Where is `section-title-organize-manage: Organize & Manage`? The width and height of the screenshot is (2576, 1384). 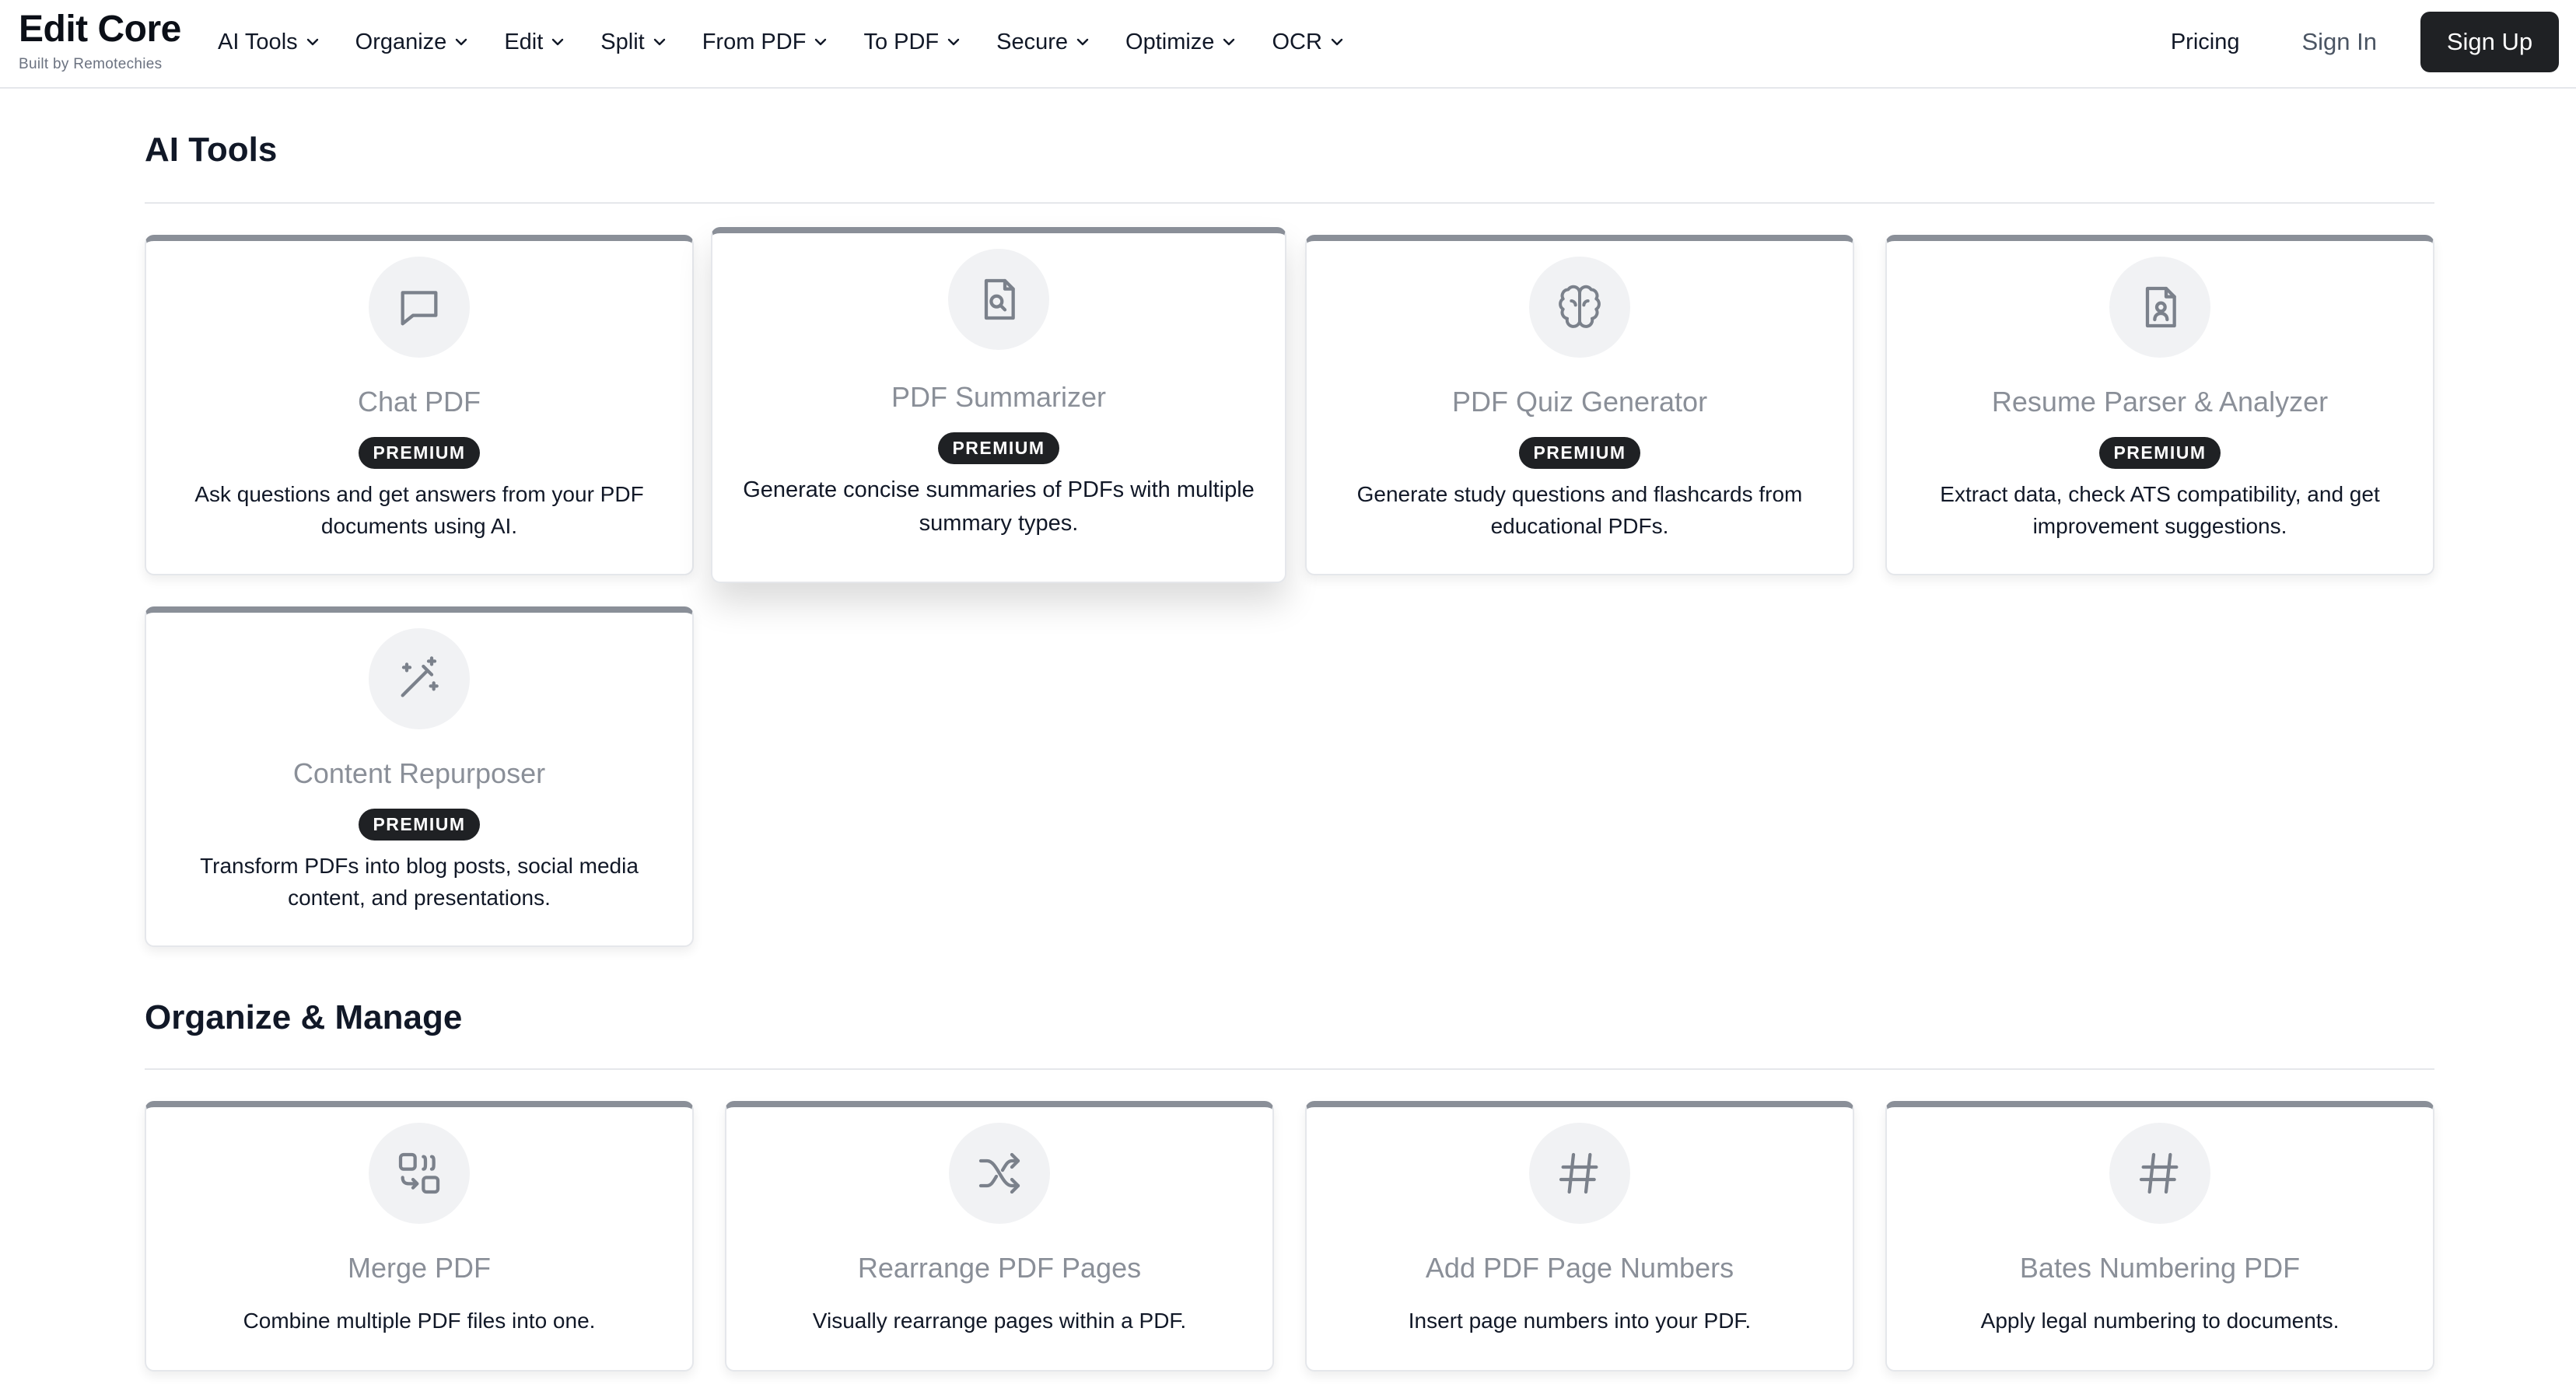 section-title-organize-manage: Organize & Manage is located at coordinates (304, 1017).